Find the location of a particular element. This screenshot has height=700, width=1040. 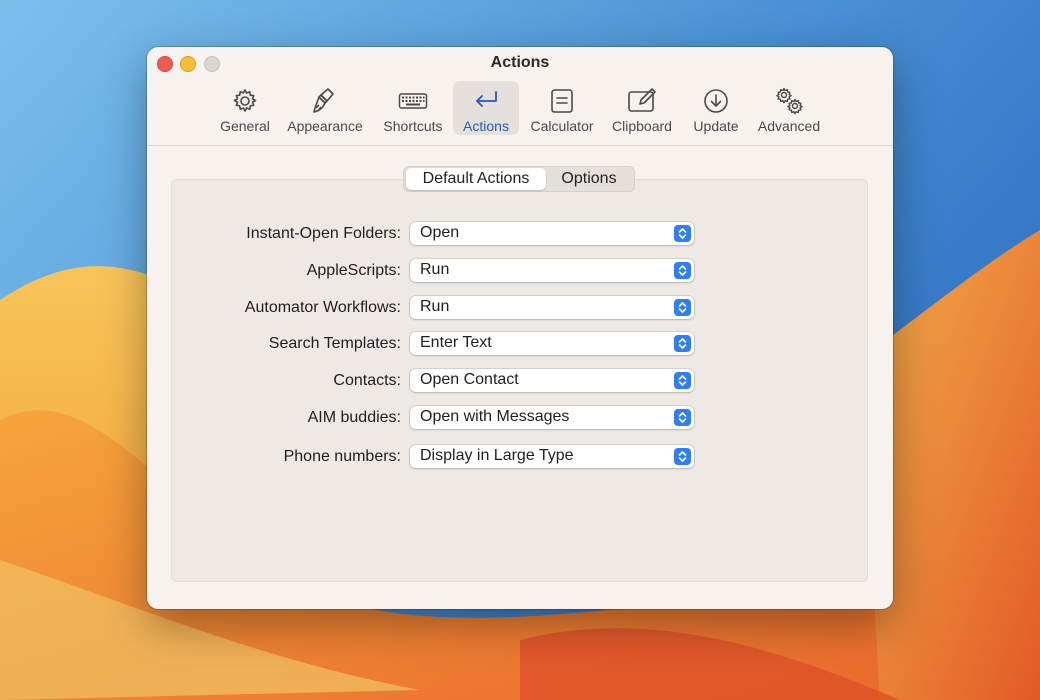

setting-row-search-templates: Search Templates: Enter Text is located at coordinates (520, 344).